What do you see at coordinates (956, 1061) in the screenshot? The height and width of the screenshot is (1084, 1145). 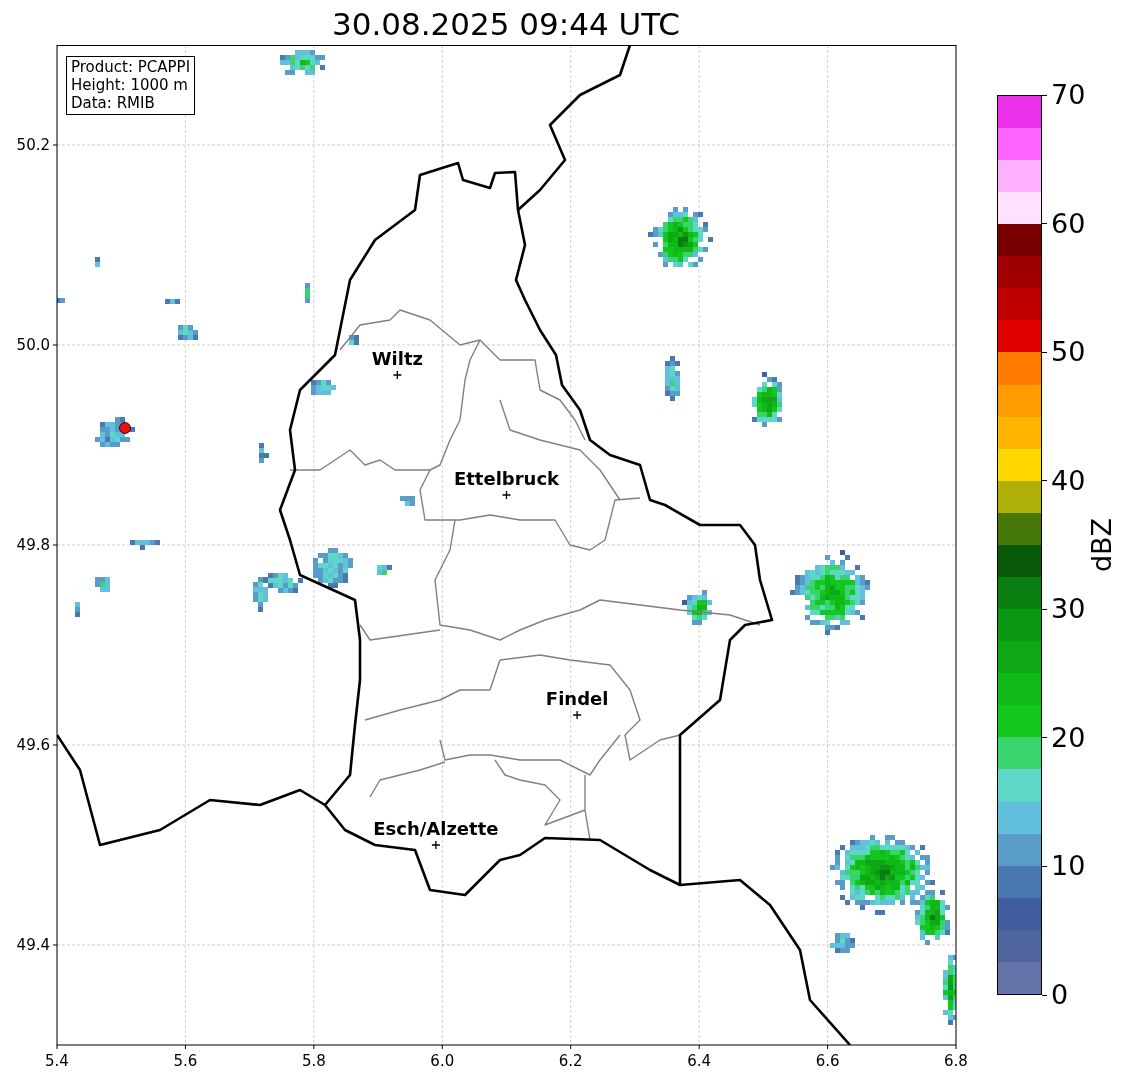 I see `axis-tick-label: 6.8` at bounding box center [956, 1061].